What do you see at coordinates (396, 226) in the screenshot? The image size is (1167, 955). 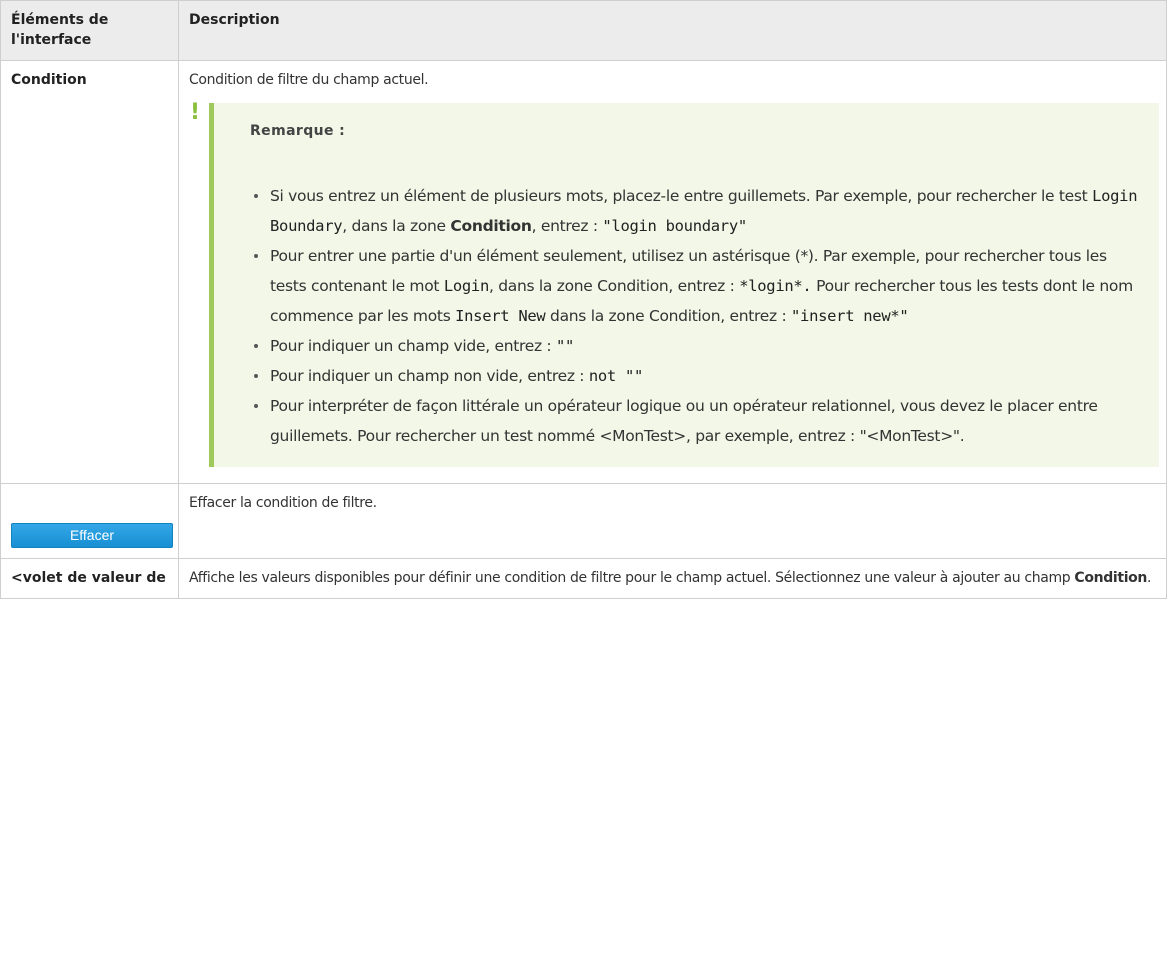 I see `note-text: , dans la zone` at bounding box center [396, 226].